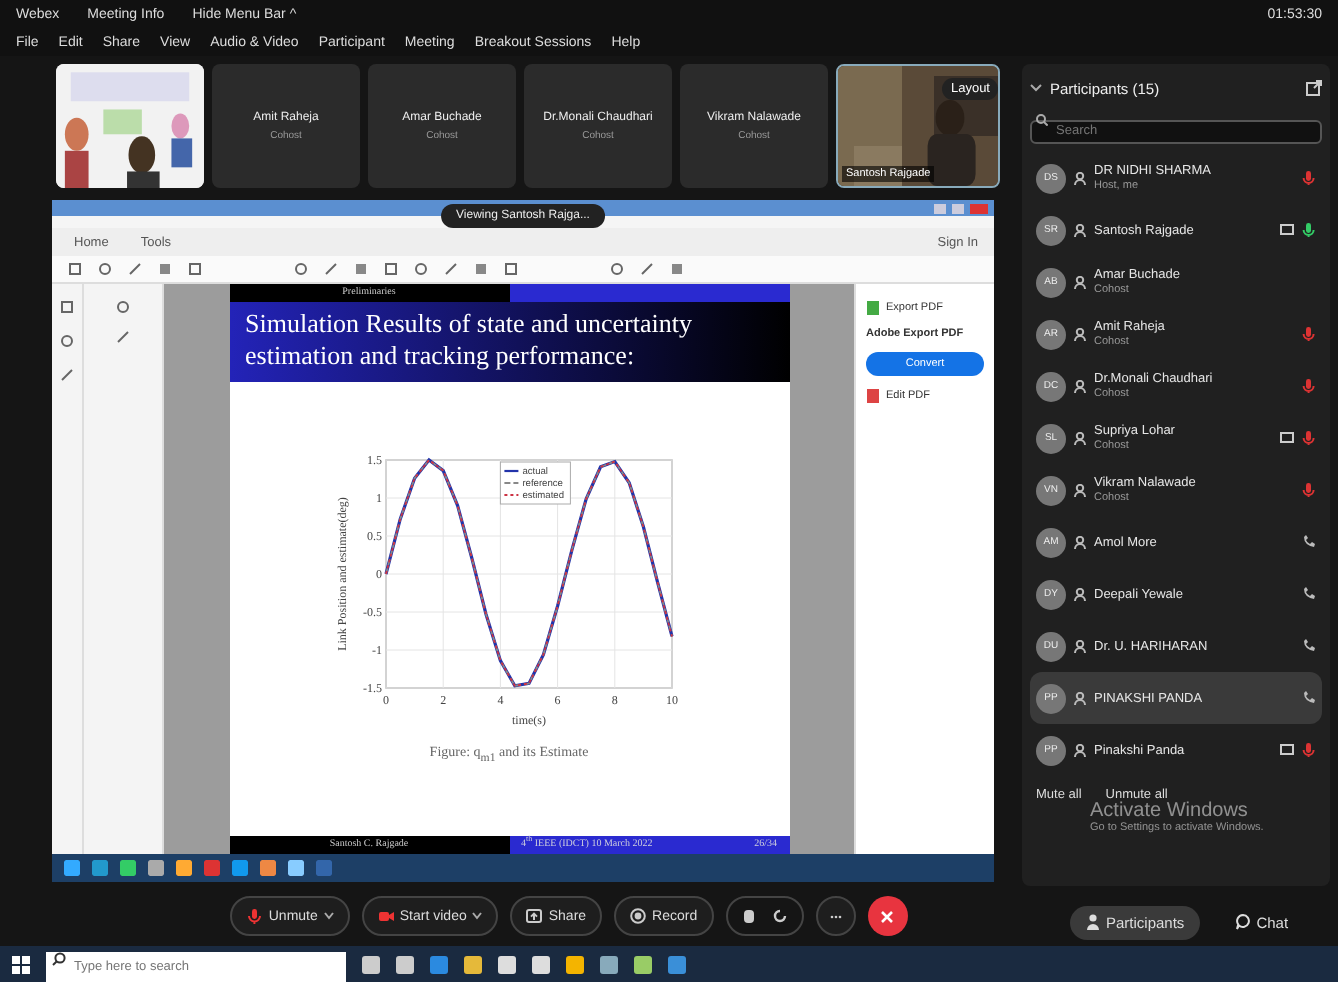 The width and height of the screenshot is (1338, 982). Describe the element at coordinates (1243, 922) in the screenshot. I see `chat-bubble-icon` at that location.